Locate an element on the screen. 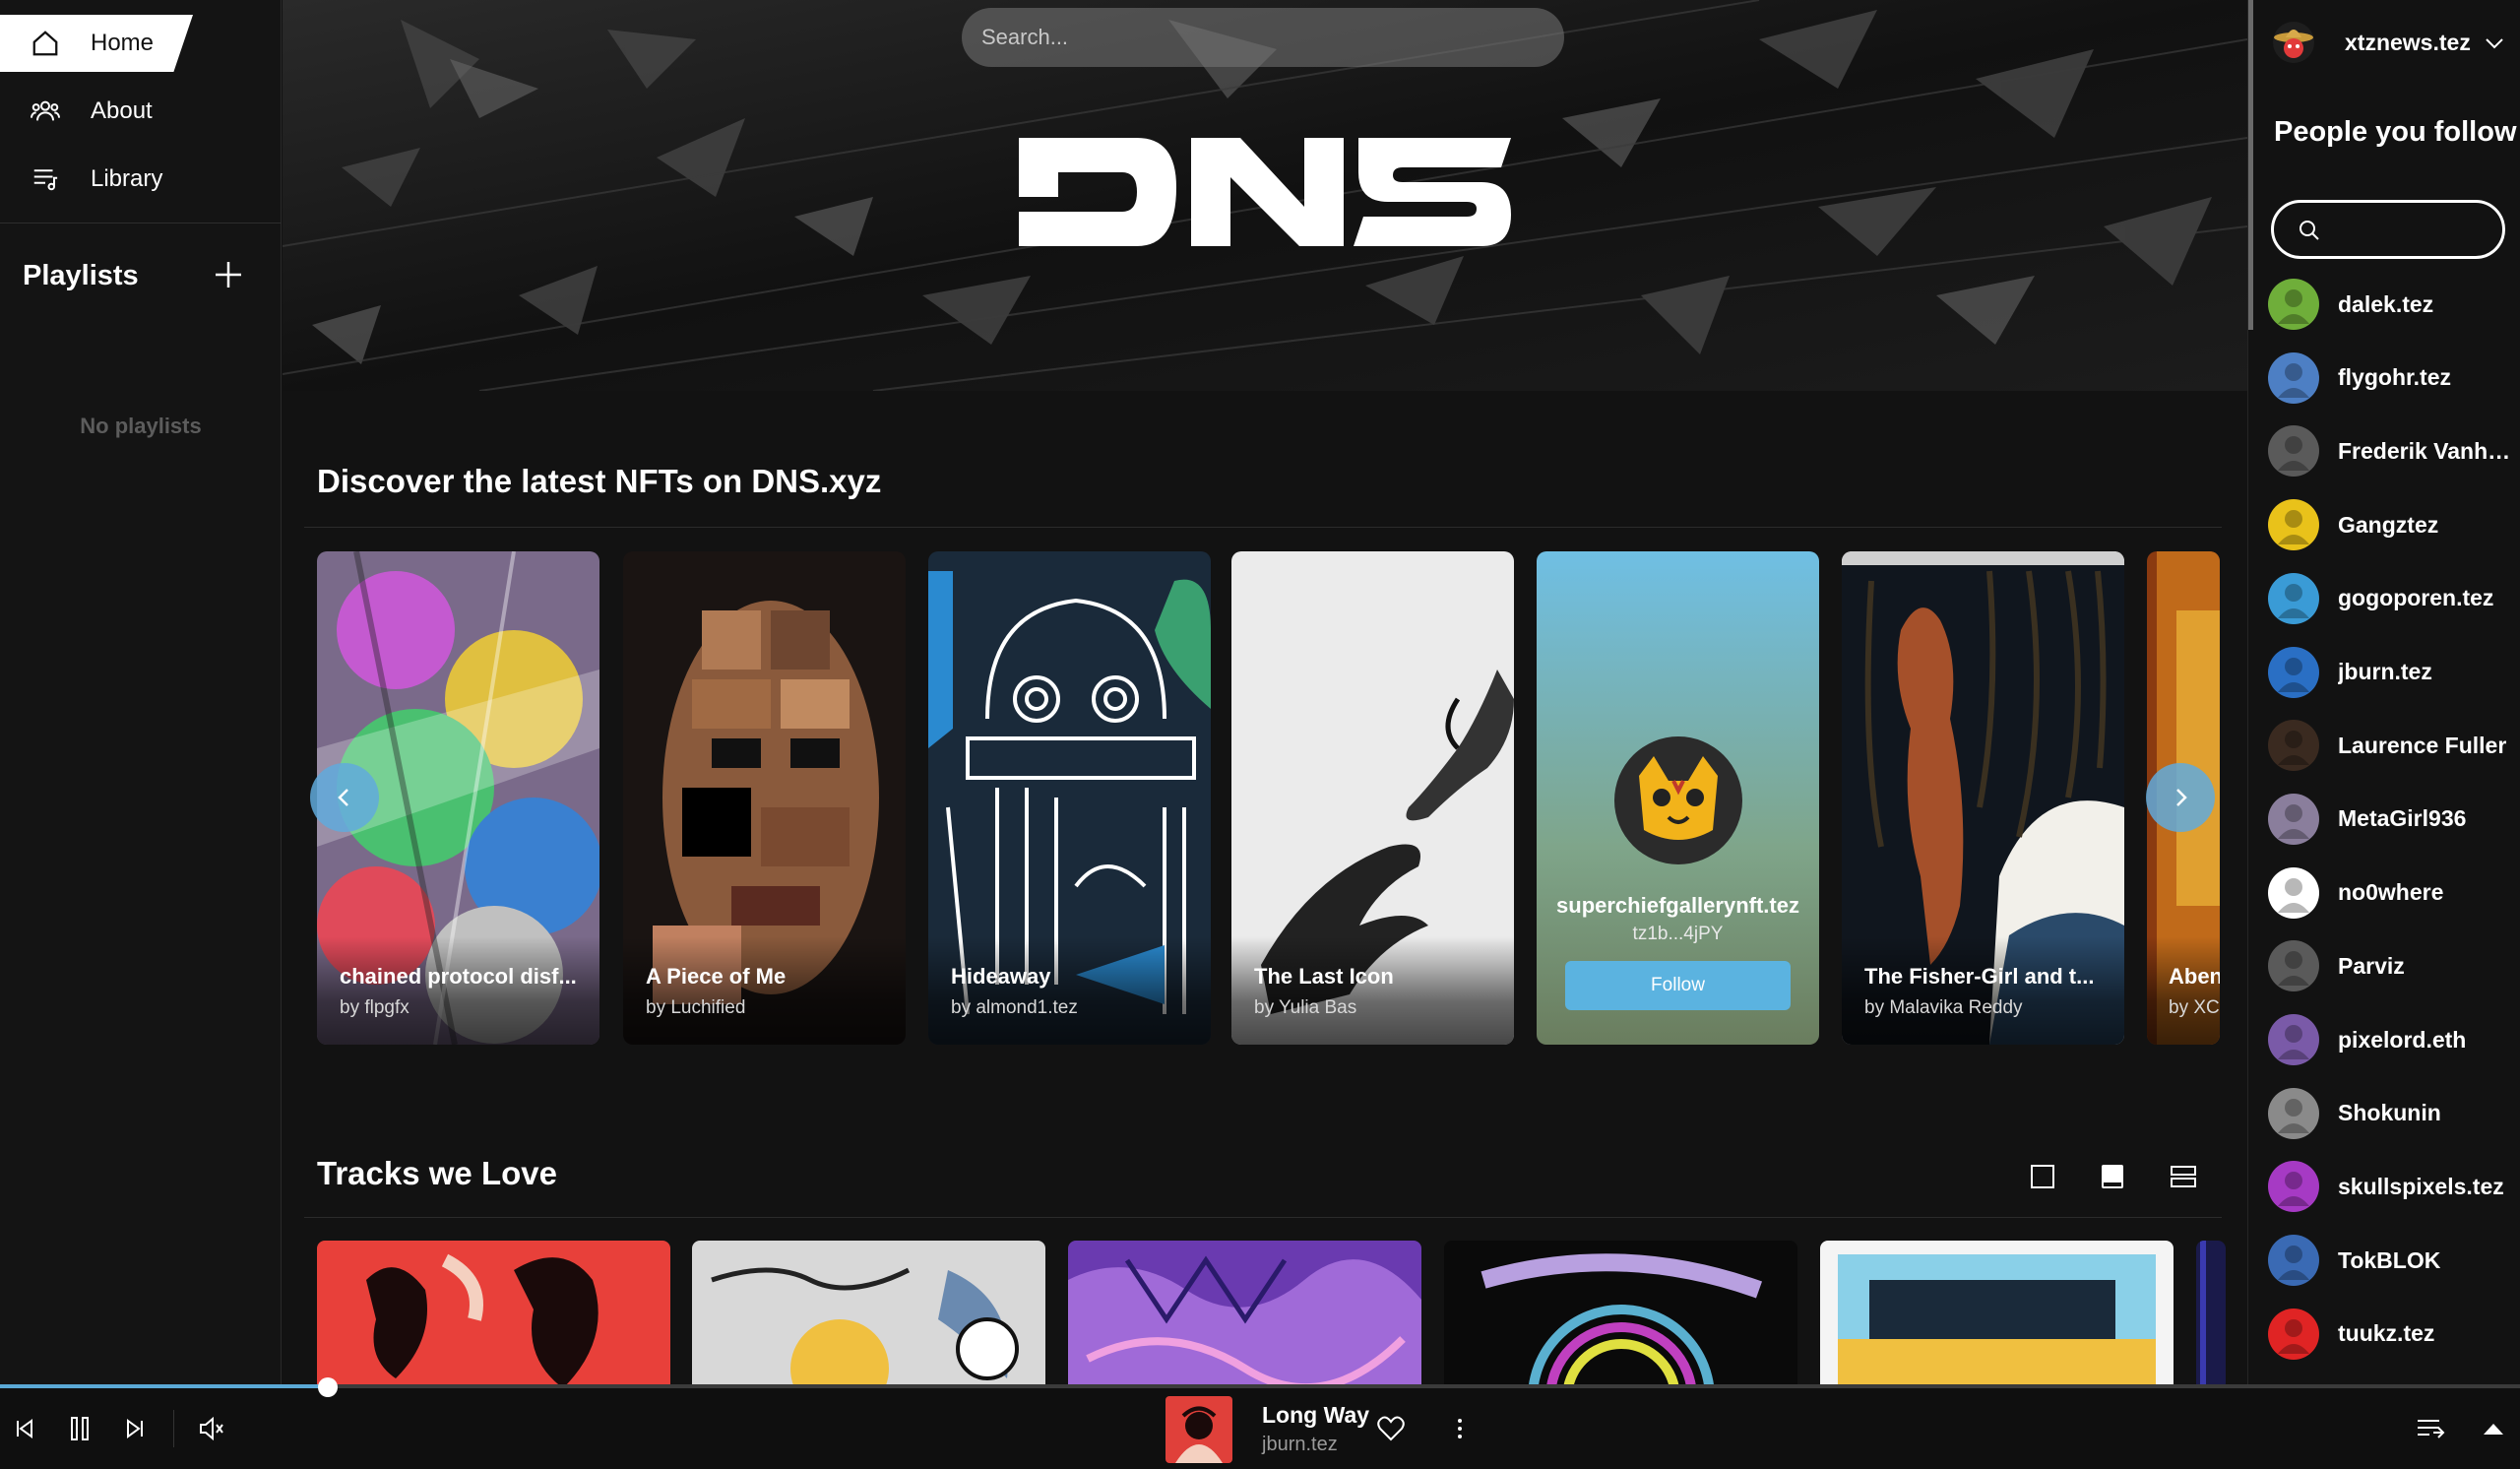  followed-person: TokBLOK is located at coordinates (2384, 1260).